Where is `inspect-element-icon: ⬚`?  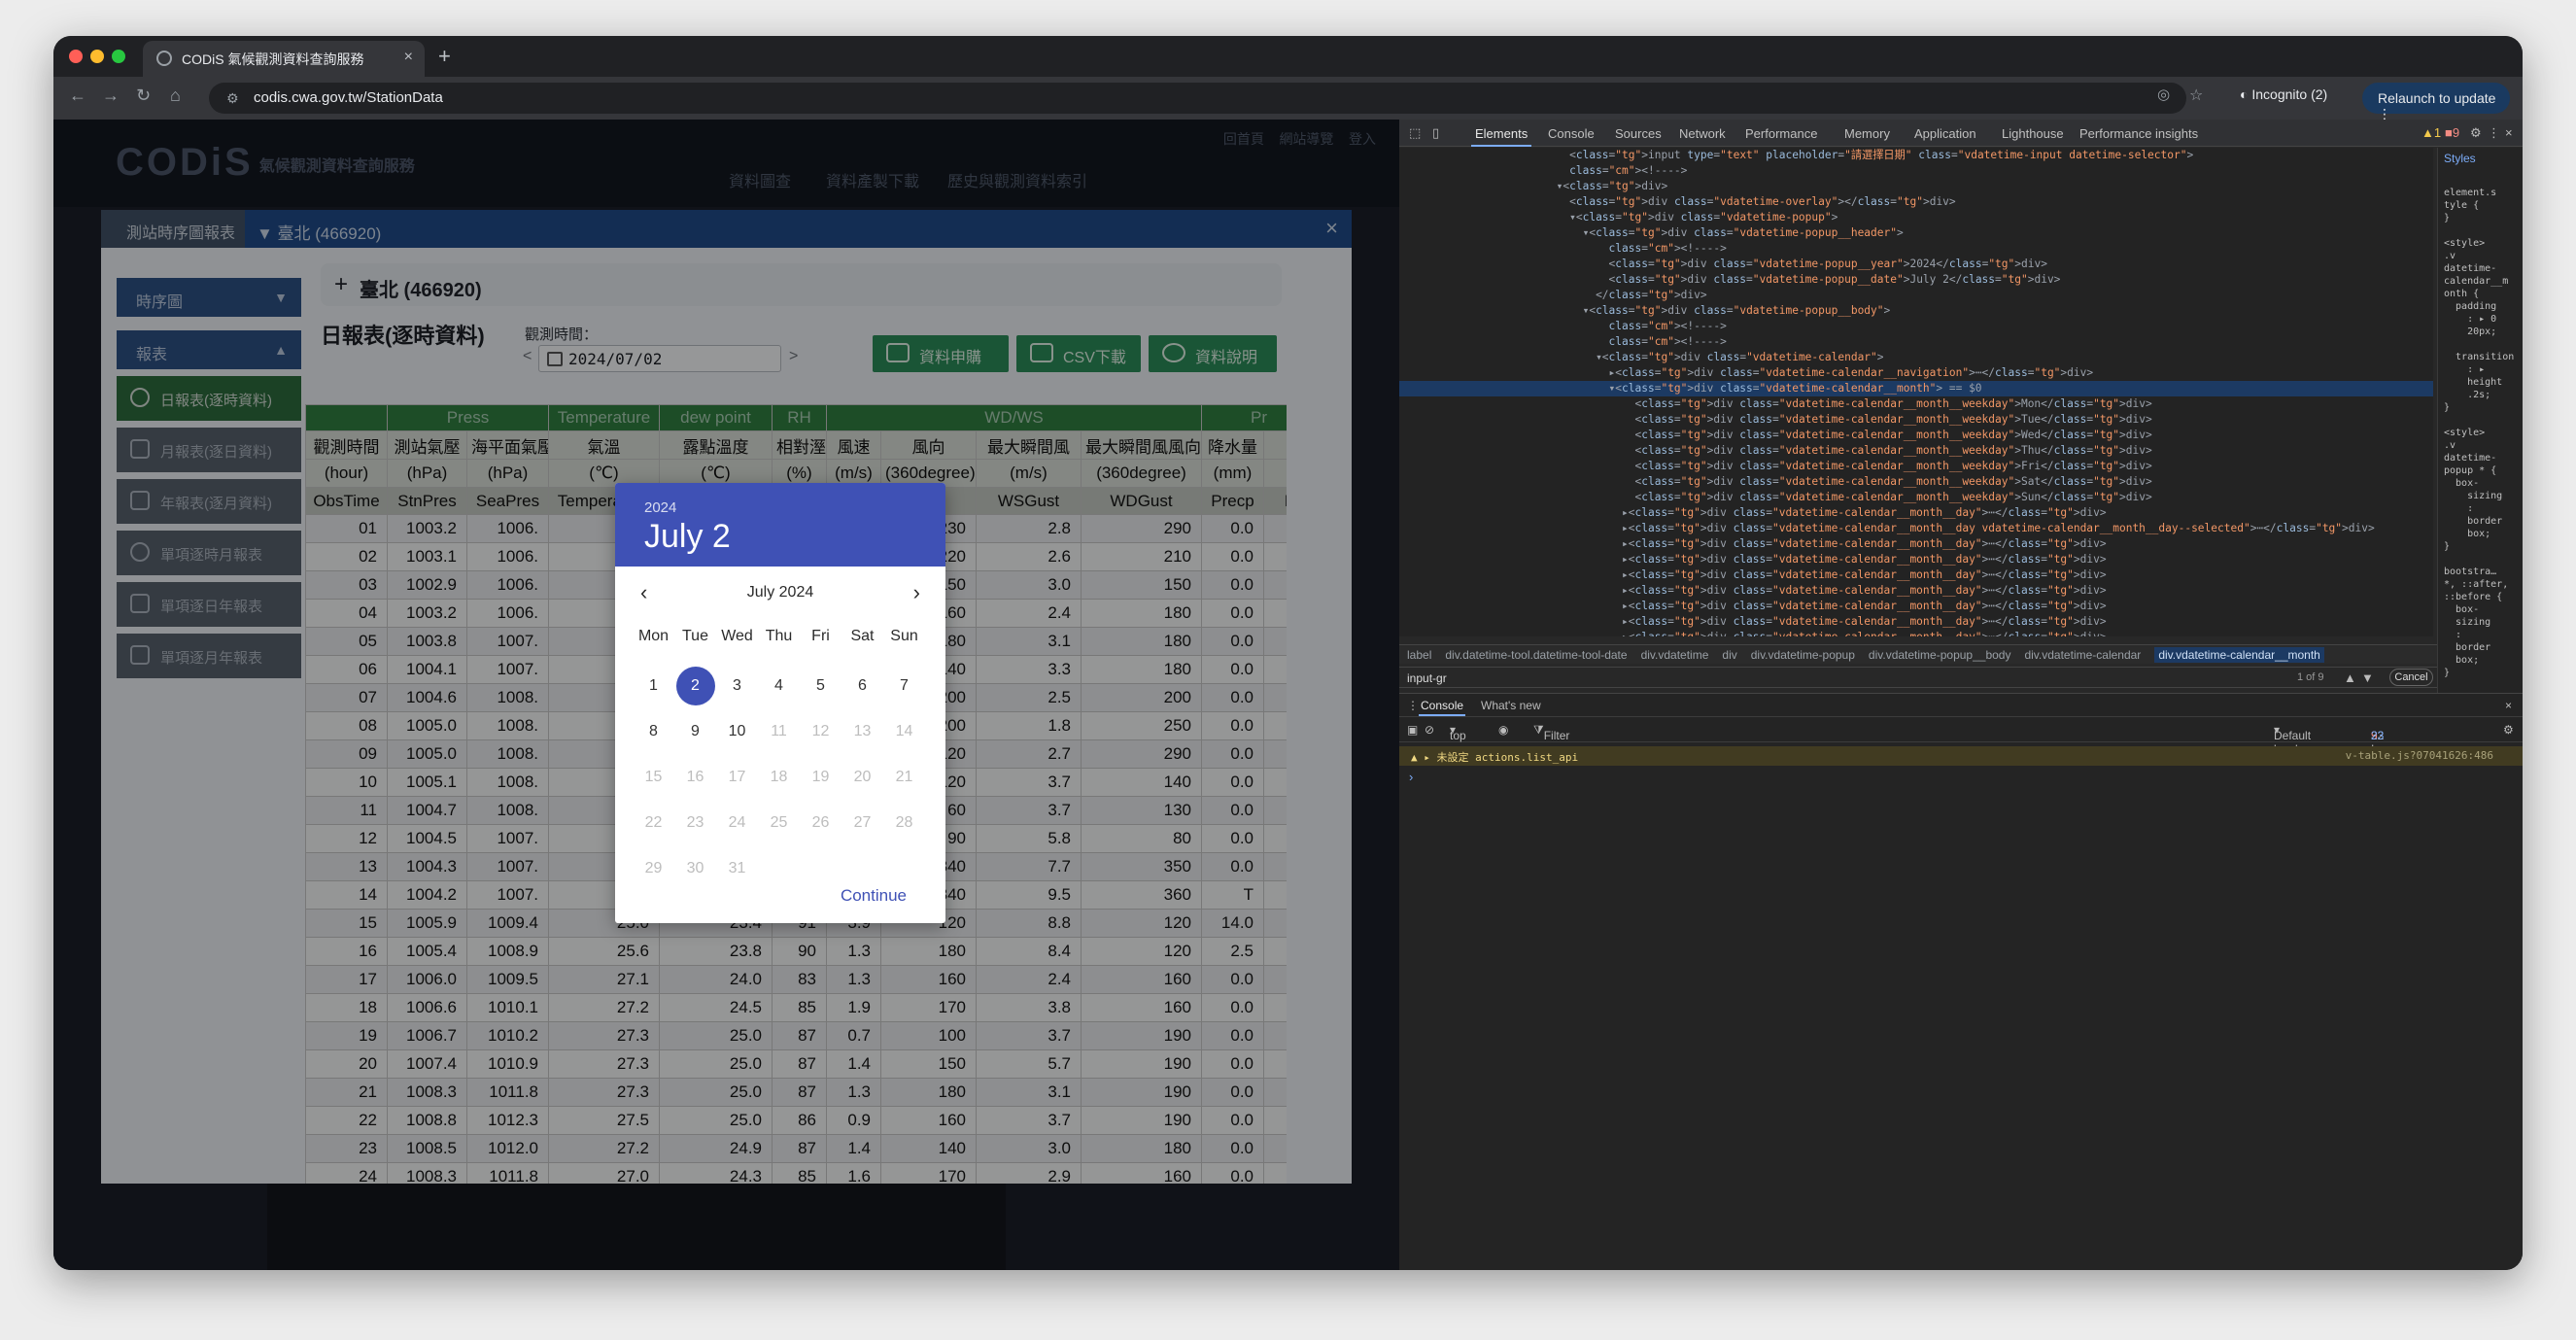
inspect-element-icon: ⬚ is located at coordinates (1415, 133).